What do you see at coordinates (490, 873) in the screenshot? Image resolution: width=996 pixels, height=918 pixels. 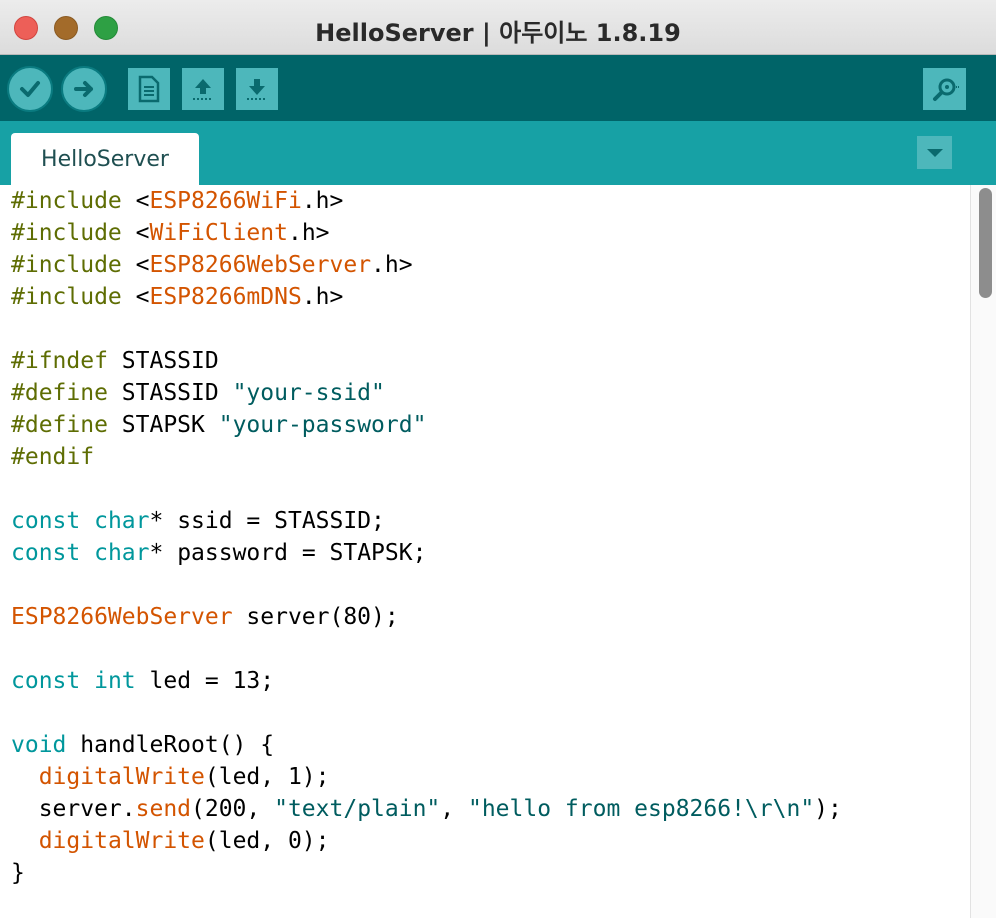 I see `code-line: }` at bounding box center [490, 873].